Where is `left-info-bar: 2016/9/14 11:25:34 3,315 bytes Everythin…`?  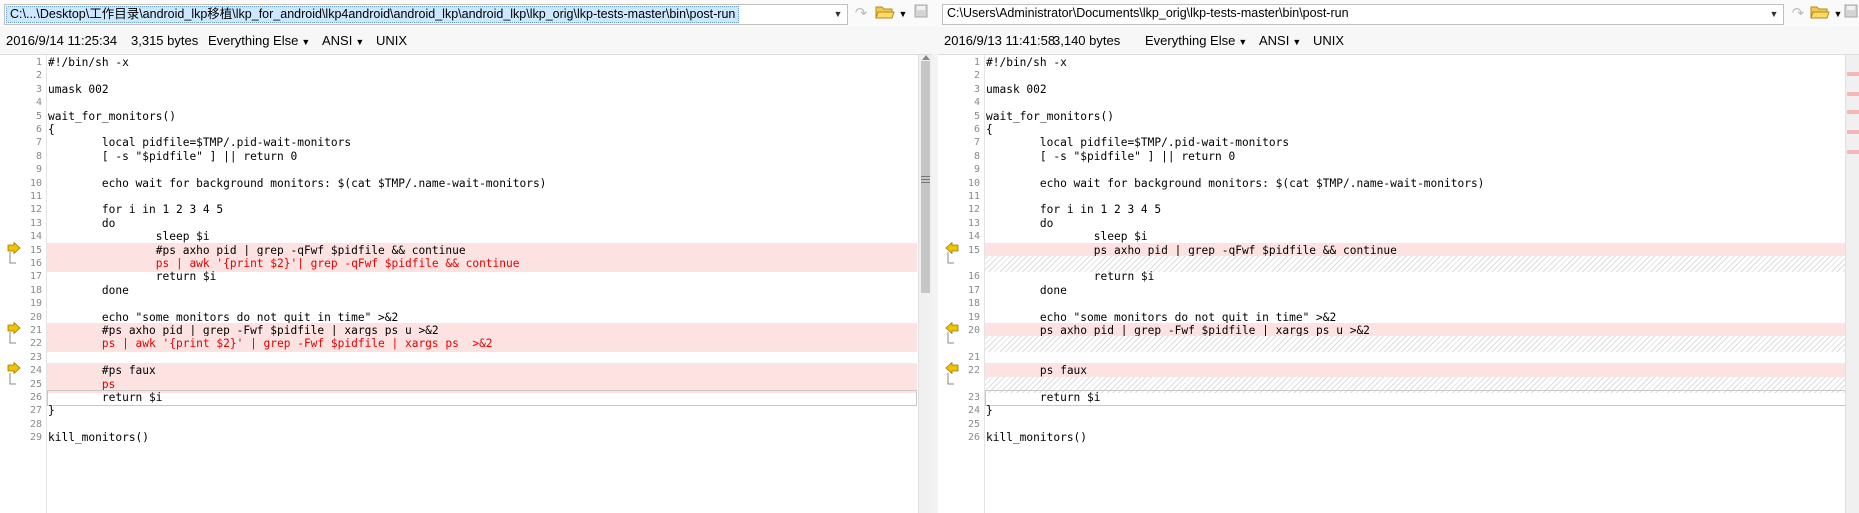
left-info-bar: 2016/9/14 11:25:34 3,315 bytes Everythin… is located at coordinates (469, 41).